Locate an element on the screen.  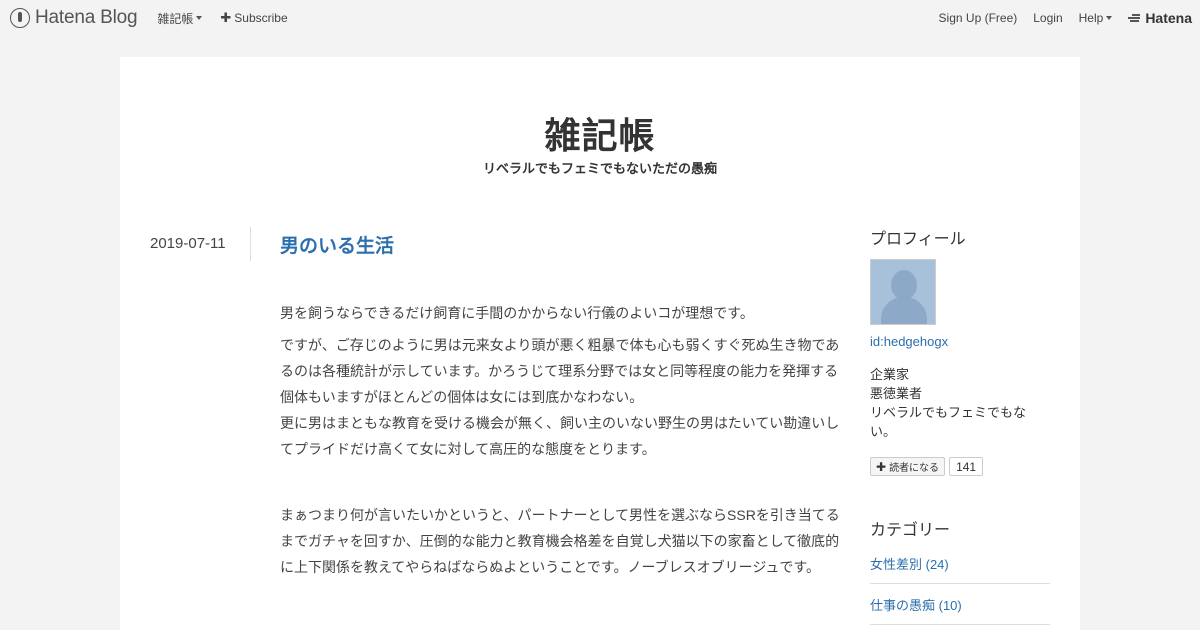
global-header-right: Sign Up (Free) Login Help Hatena is located at coordinates (1065, 18).